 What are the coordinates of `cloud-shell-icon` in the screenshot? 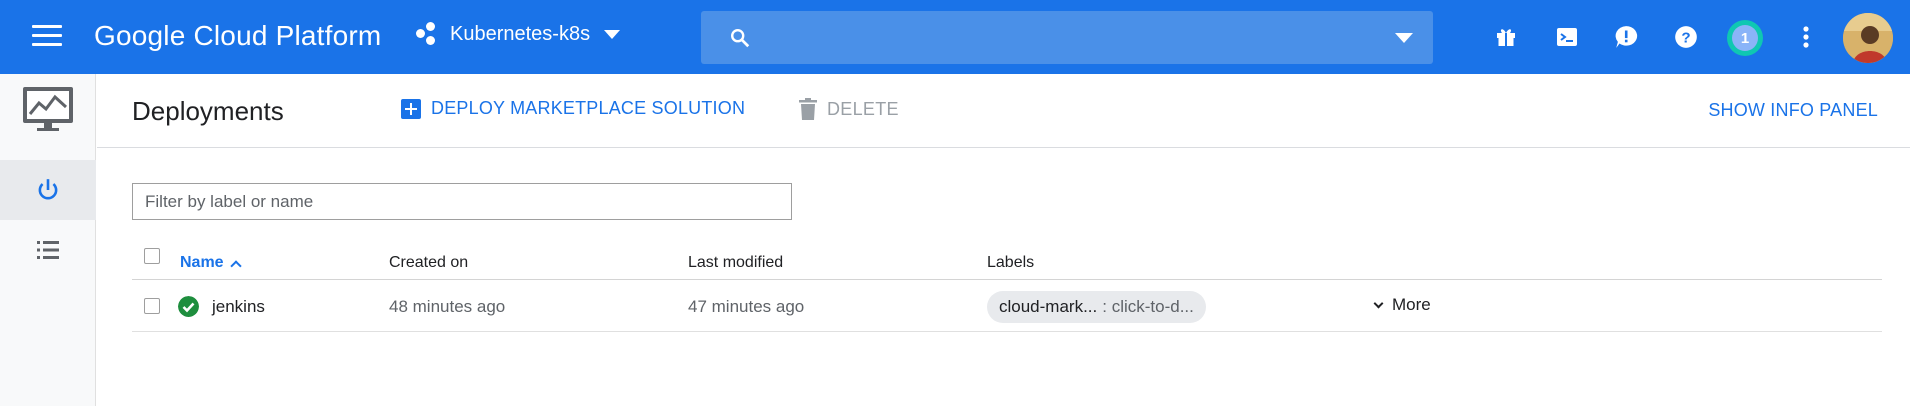 It's located at (1567, 37).